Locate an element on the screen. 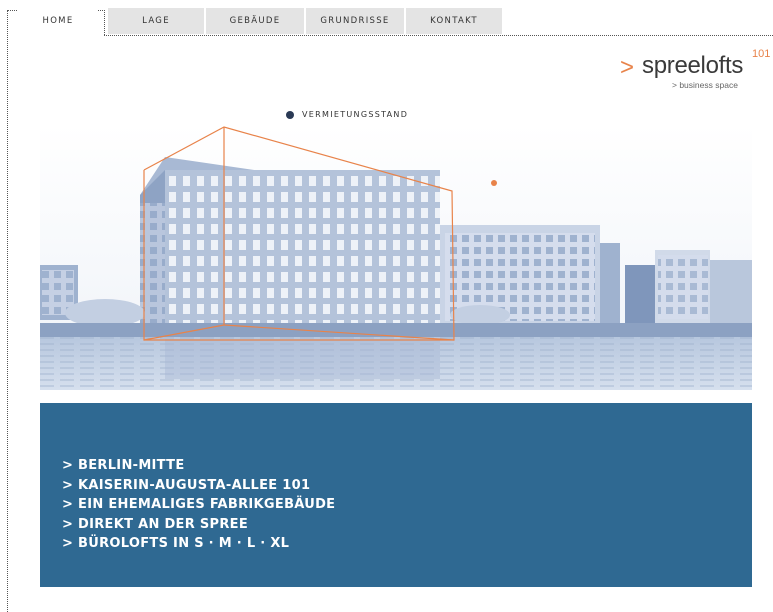 Image resolution: width=773 pixels, height=612 pixels. bullet-icon is located at coordinates (290, 115).